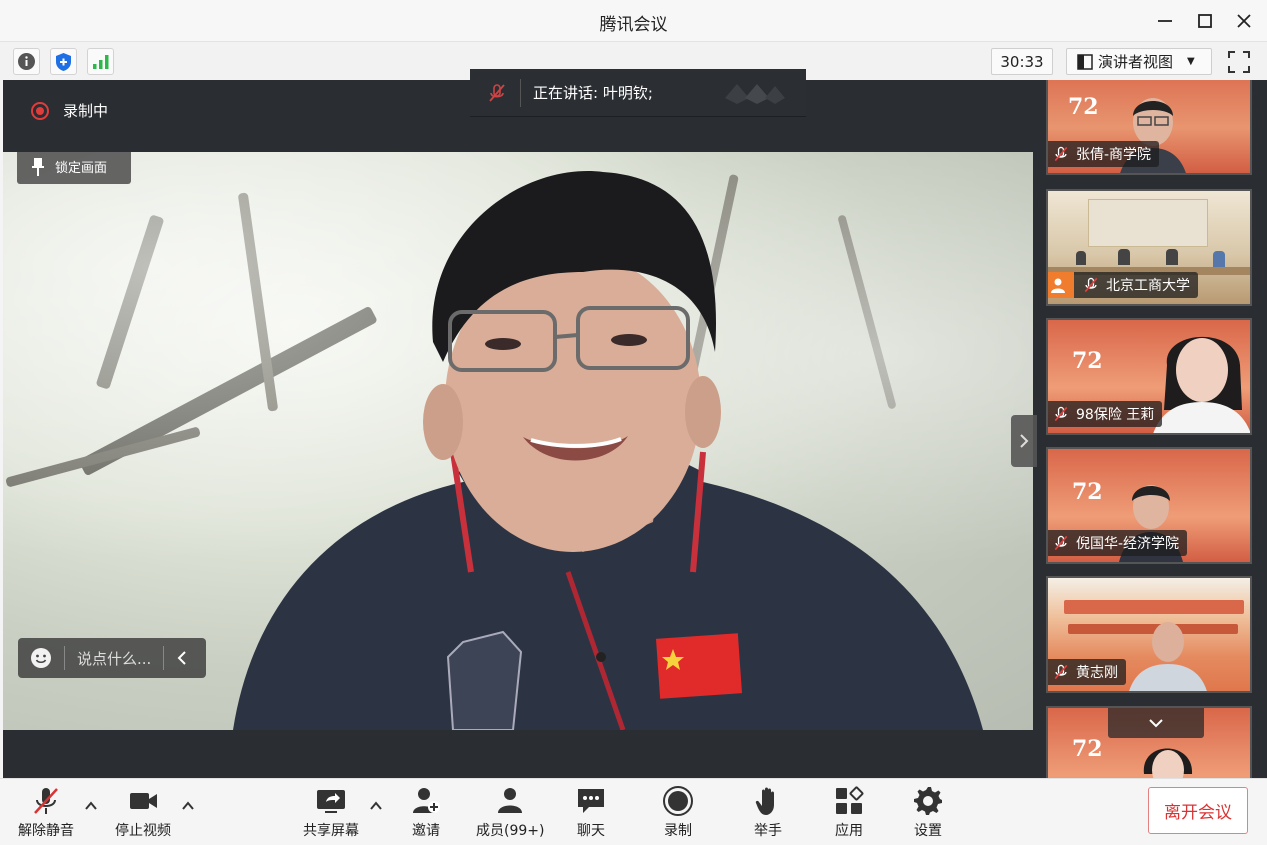 This screenshot has width=1267, height=845. What do you see at coordinates (928, 801) in the screenshot?
I see `gear-icon` at bounding box center [928, 801].